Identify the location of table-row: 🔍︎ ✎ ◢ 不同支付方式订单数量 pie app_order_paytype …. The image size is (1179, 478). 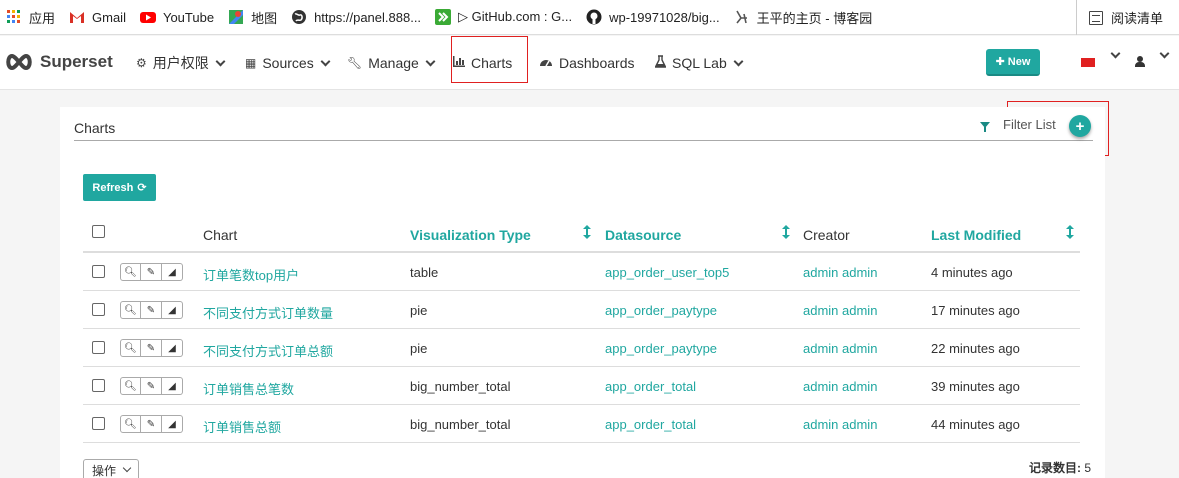
(581, 310).